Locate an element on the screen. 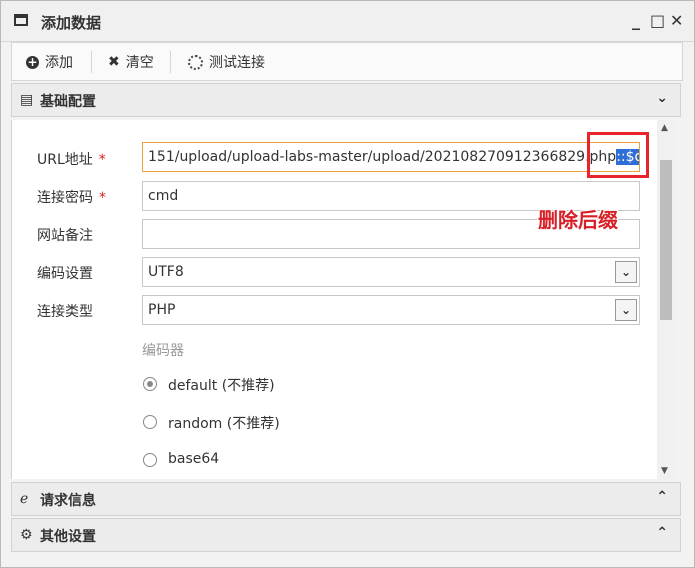  add-button-label: 添加 is located at coordinates (59, 63).